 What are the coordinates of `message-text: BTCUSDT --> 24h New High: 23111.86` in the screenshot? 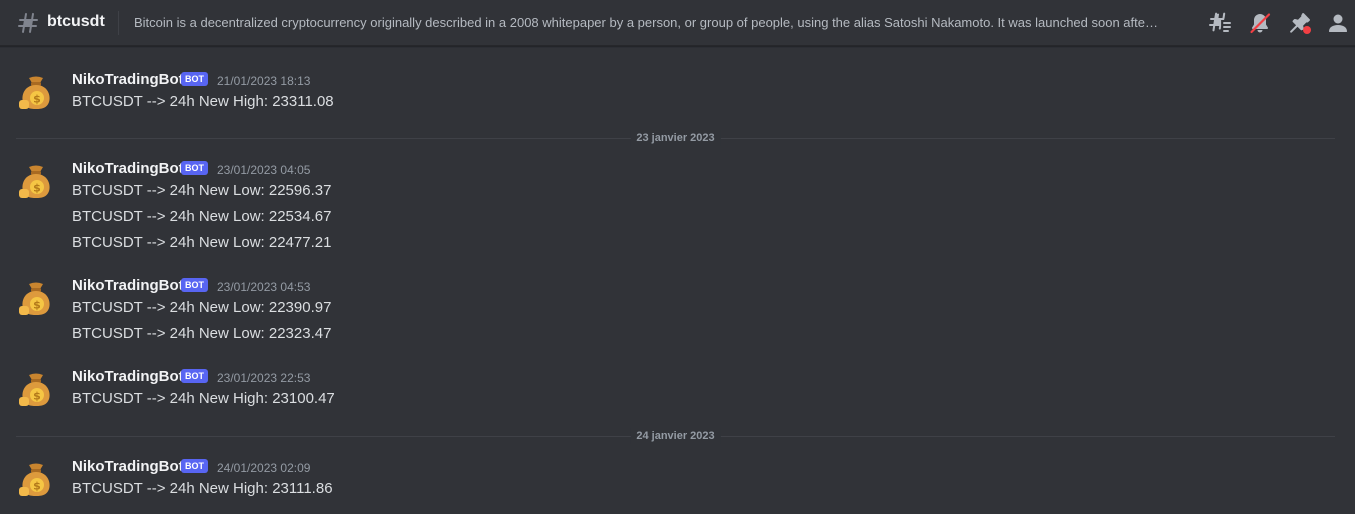 It's located at (202, 488).